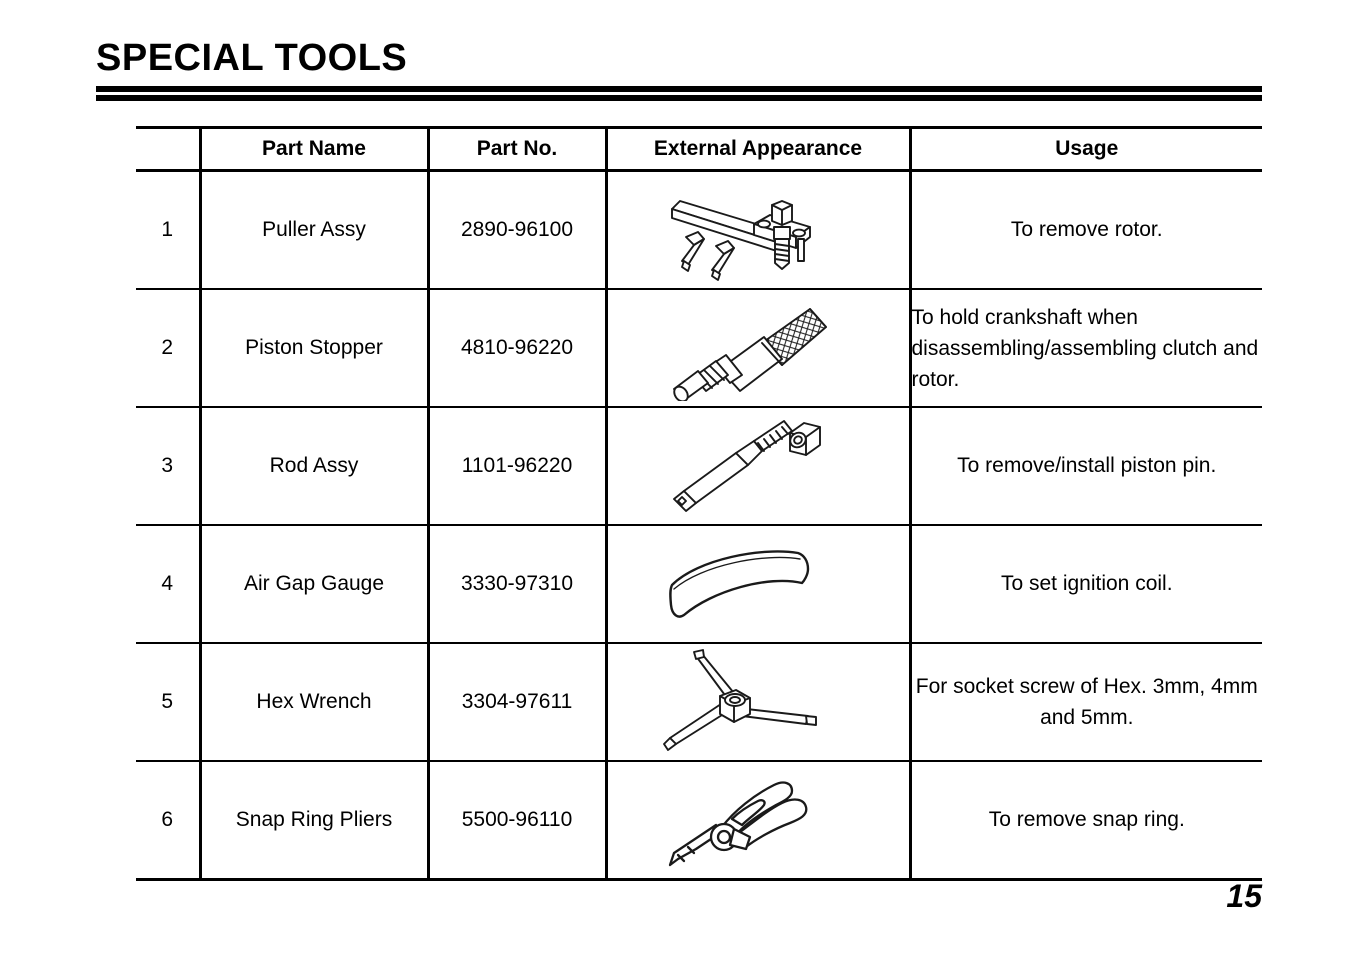 The image size is (1350, 954). What do you see at coordinates (518, 348) in the screenshot?
I see `part-number: 4810-96220` at bounding box center [518, 348].